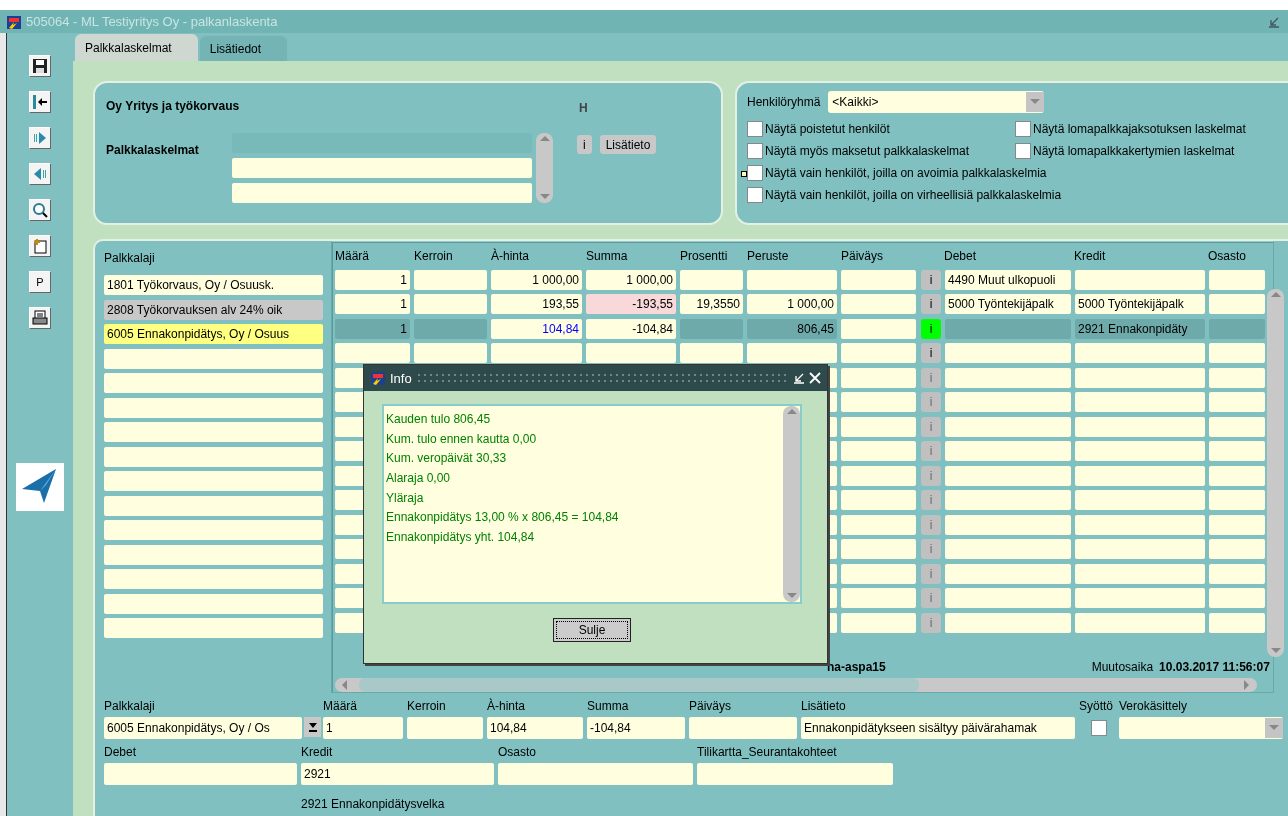 The width and height of the screenshot is (1288, 816). I want to click on table-cell: 104,84, so click(536, 328).